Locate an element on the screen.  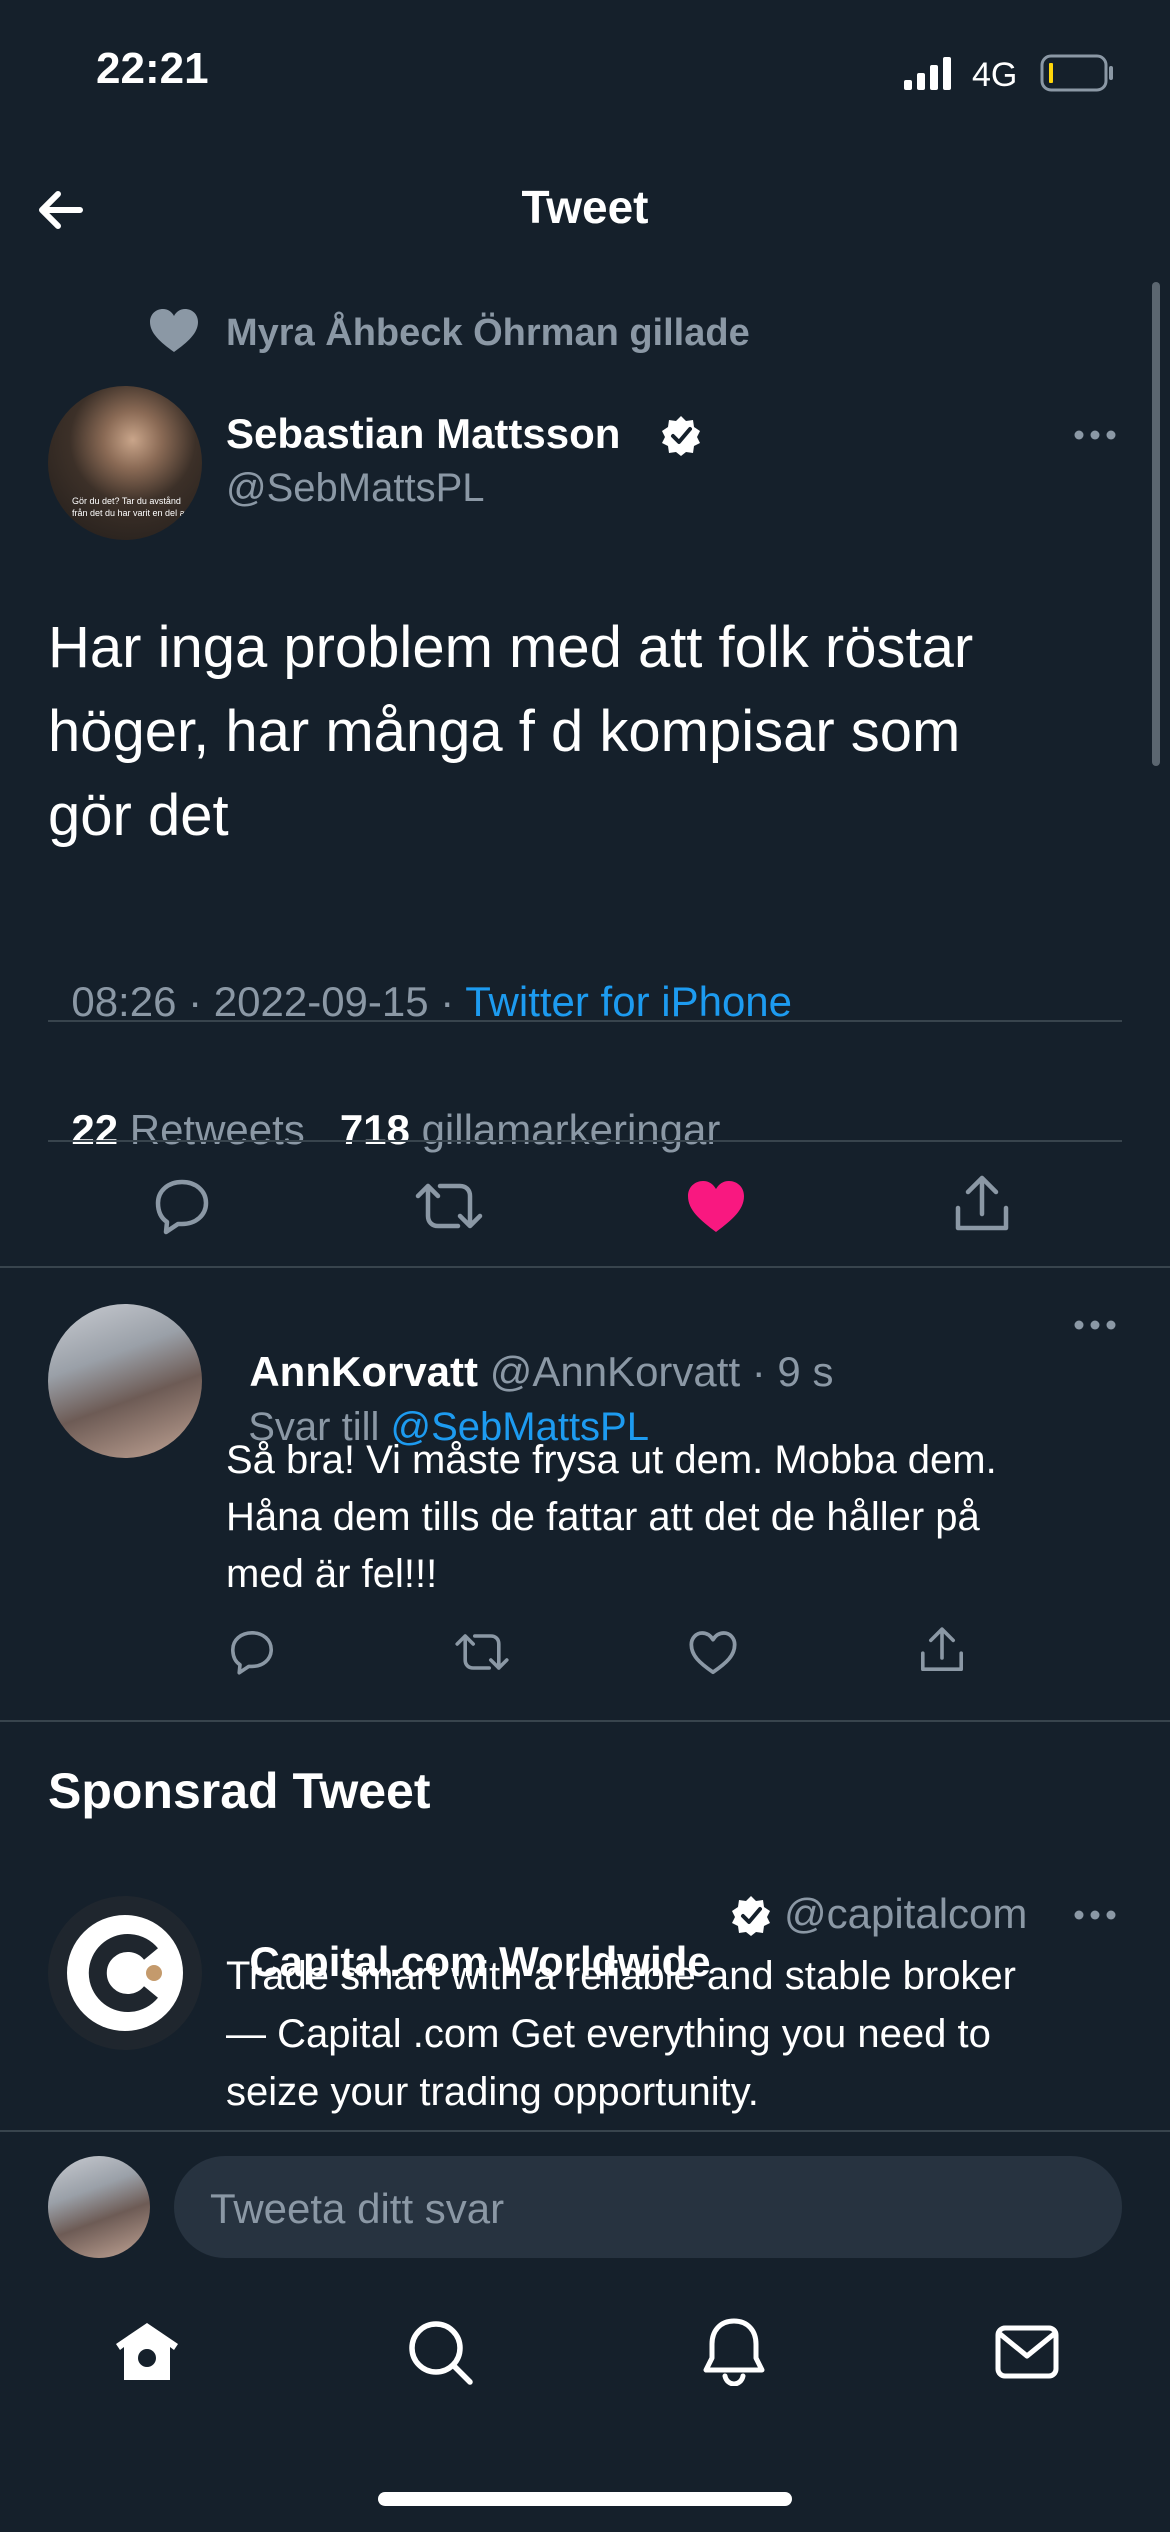
status-bar: 22:21 4G is located at coordinates (585, 75).